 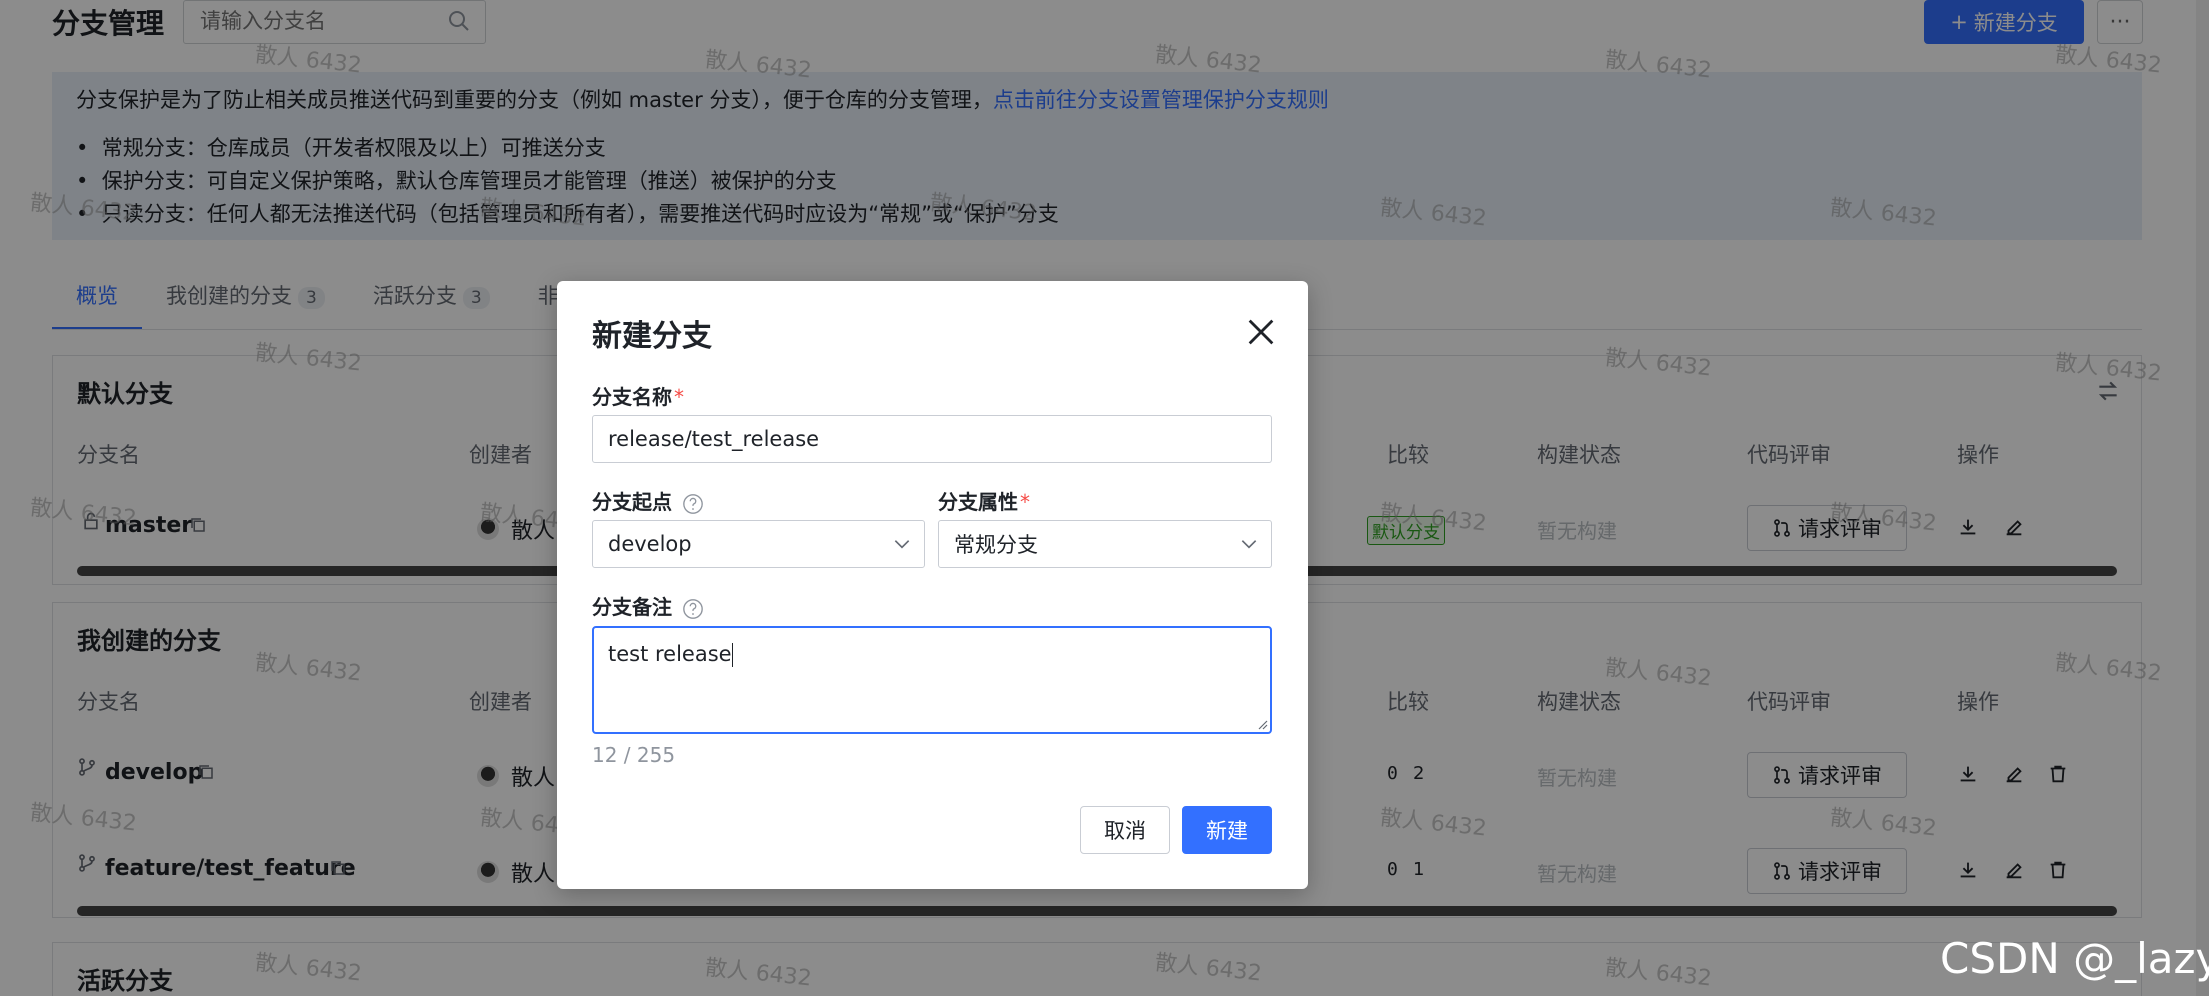 What do you see at coordinates (632, 607) in the screenshot?
I see `label-text: 分支备注` at bounding box center [632, 607].